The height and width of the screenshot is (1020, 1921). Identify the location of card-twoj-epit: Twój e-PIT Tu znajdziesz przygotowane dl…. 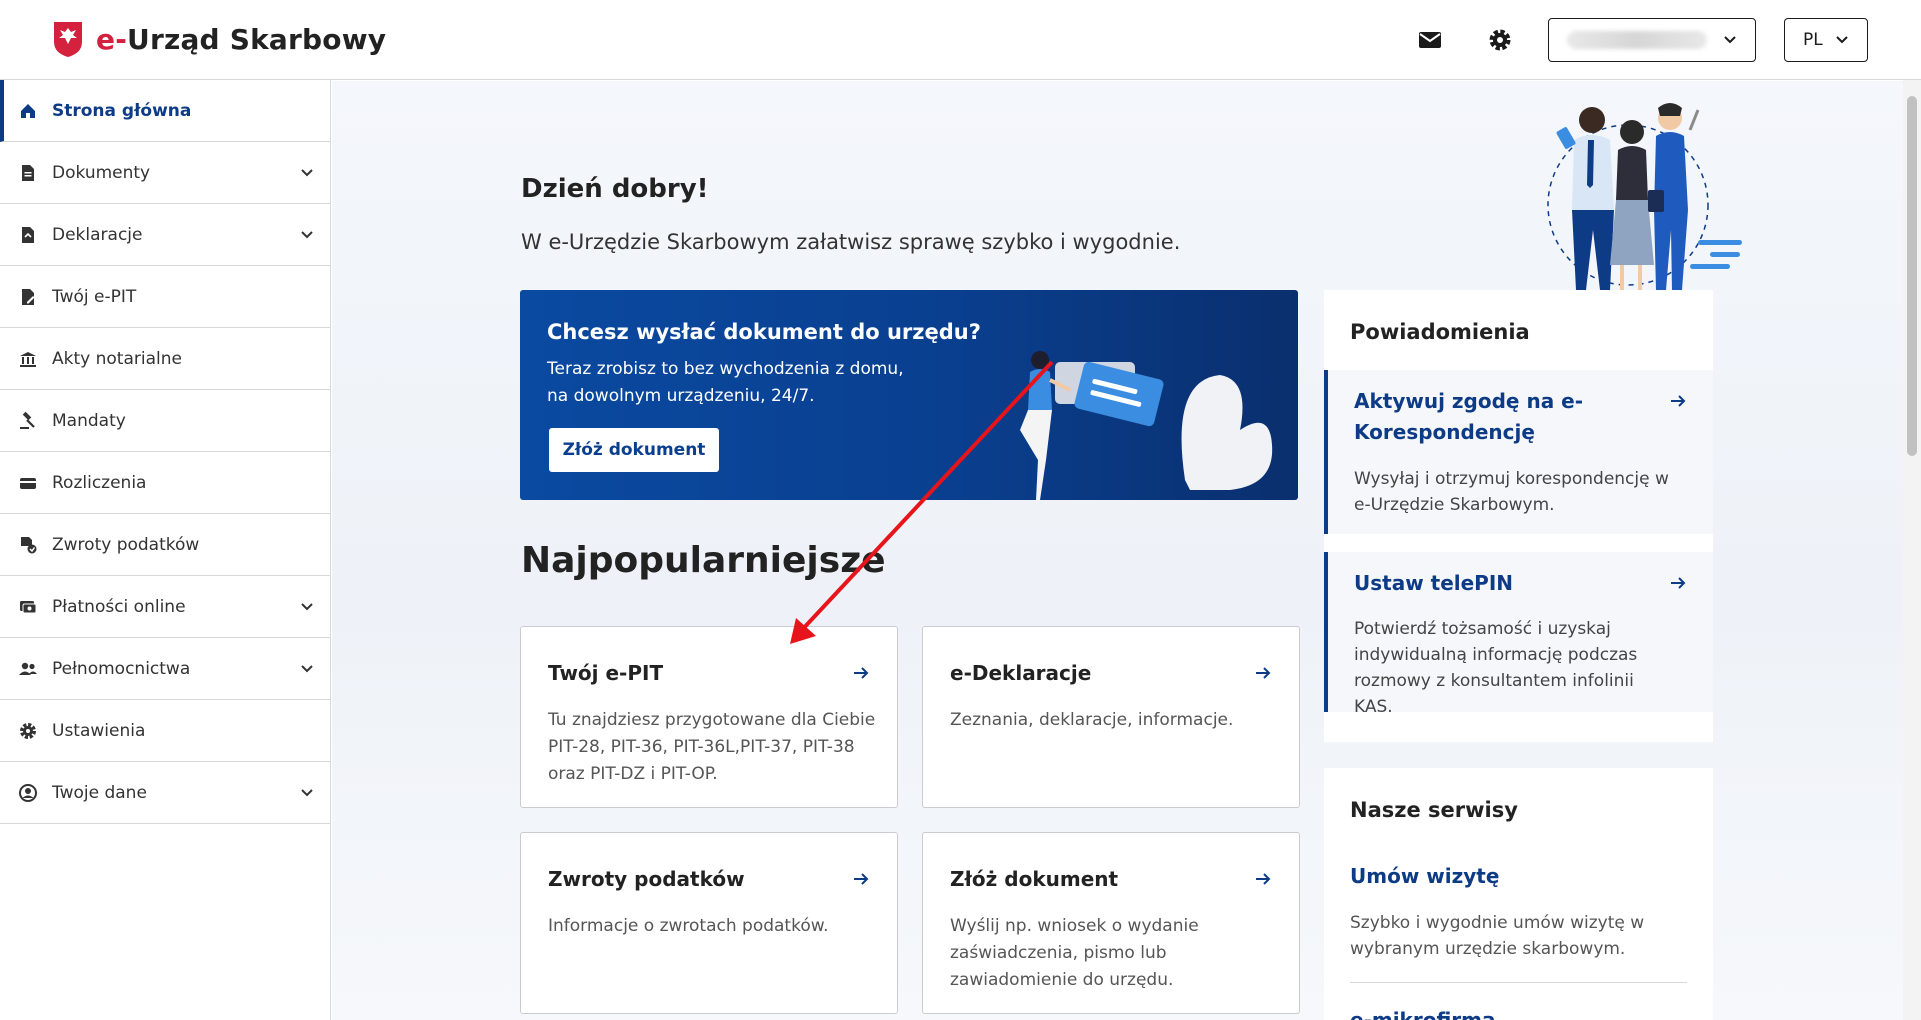
(709, 717).